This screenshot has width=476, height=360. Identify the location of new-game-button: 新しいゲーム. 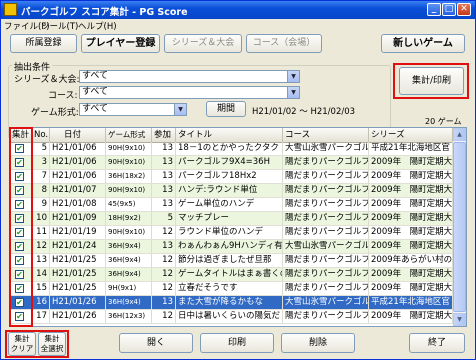
(423, 43).